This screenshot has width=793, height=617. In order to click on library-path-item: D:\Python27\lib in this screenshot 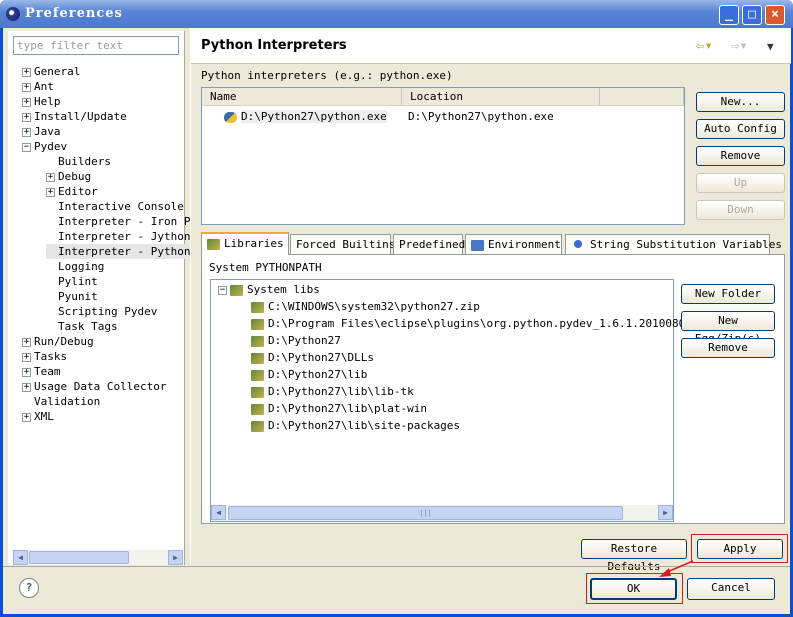, I will do `click(309, 374)`.